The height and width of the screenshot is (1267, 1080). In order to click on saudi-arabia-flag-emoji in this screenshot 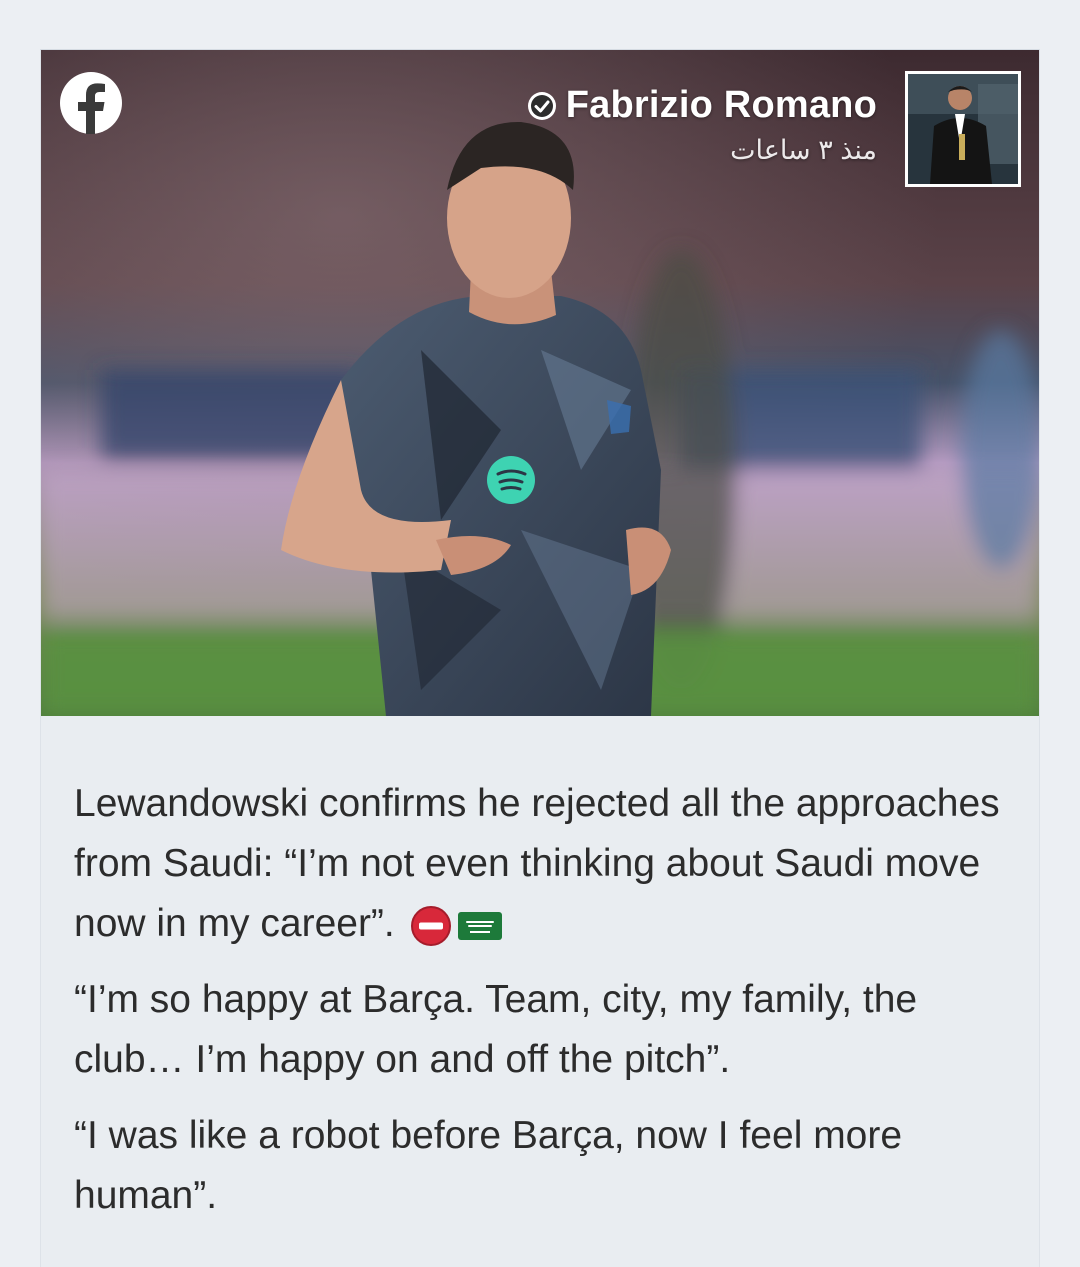, I will do `click(479, 925)`.